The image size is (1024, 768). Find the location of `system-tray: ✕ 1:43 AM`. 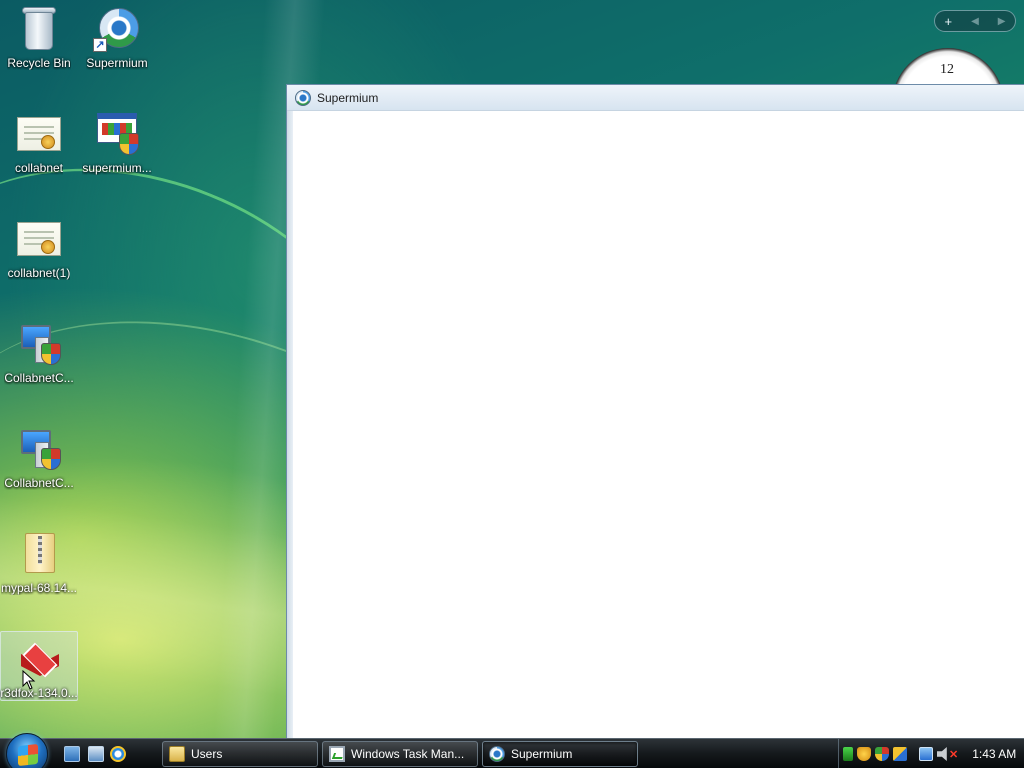

system-tray: ✕ 1:43 AM is located at coordinates (931, 753).